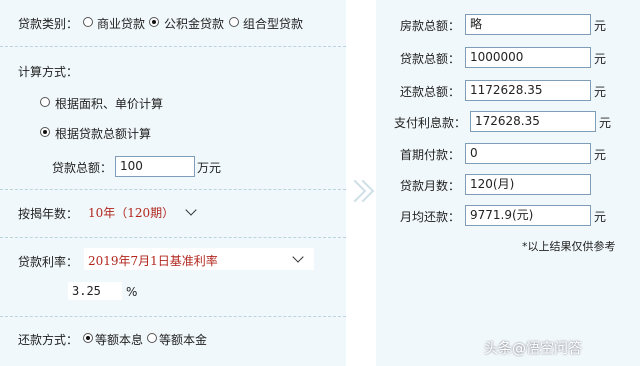 The image size is (640, 366). I want to click on result-label: 贷款总额：, so click(429, 59).